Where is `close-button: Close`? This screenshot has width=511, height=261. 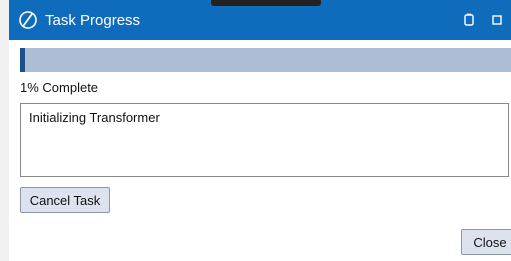 close-button: Close is located at coordinates (486, 242).